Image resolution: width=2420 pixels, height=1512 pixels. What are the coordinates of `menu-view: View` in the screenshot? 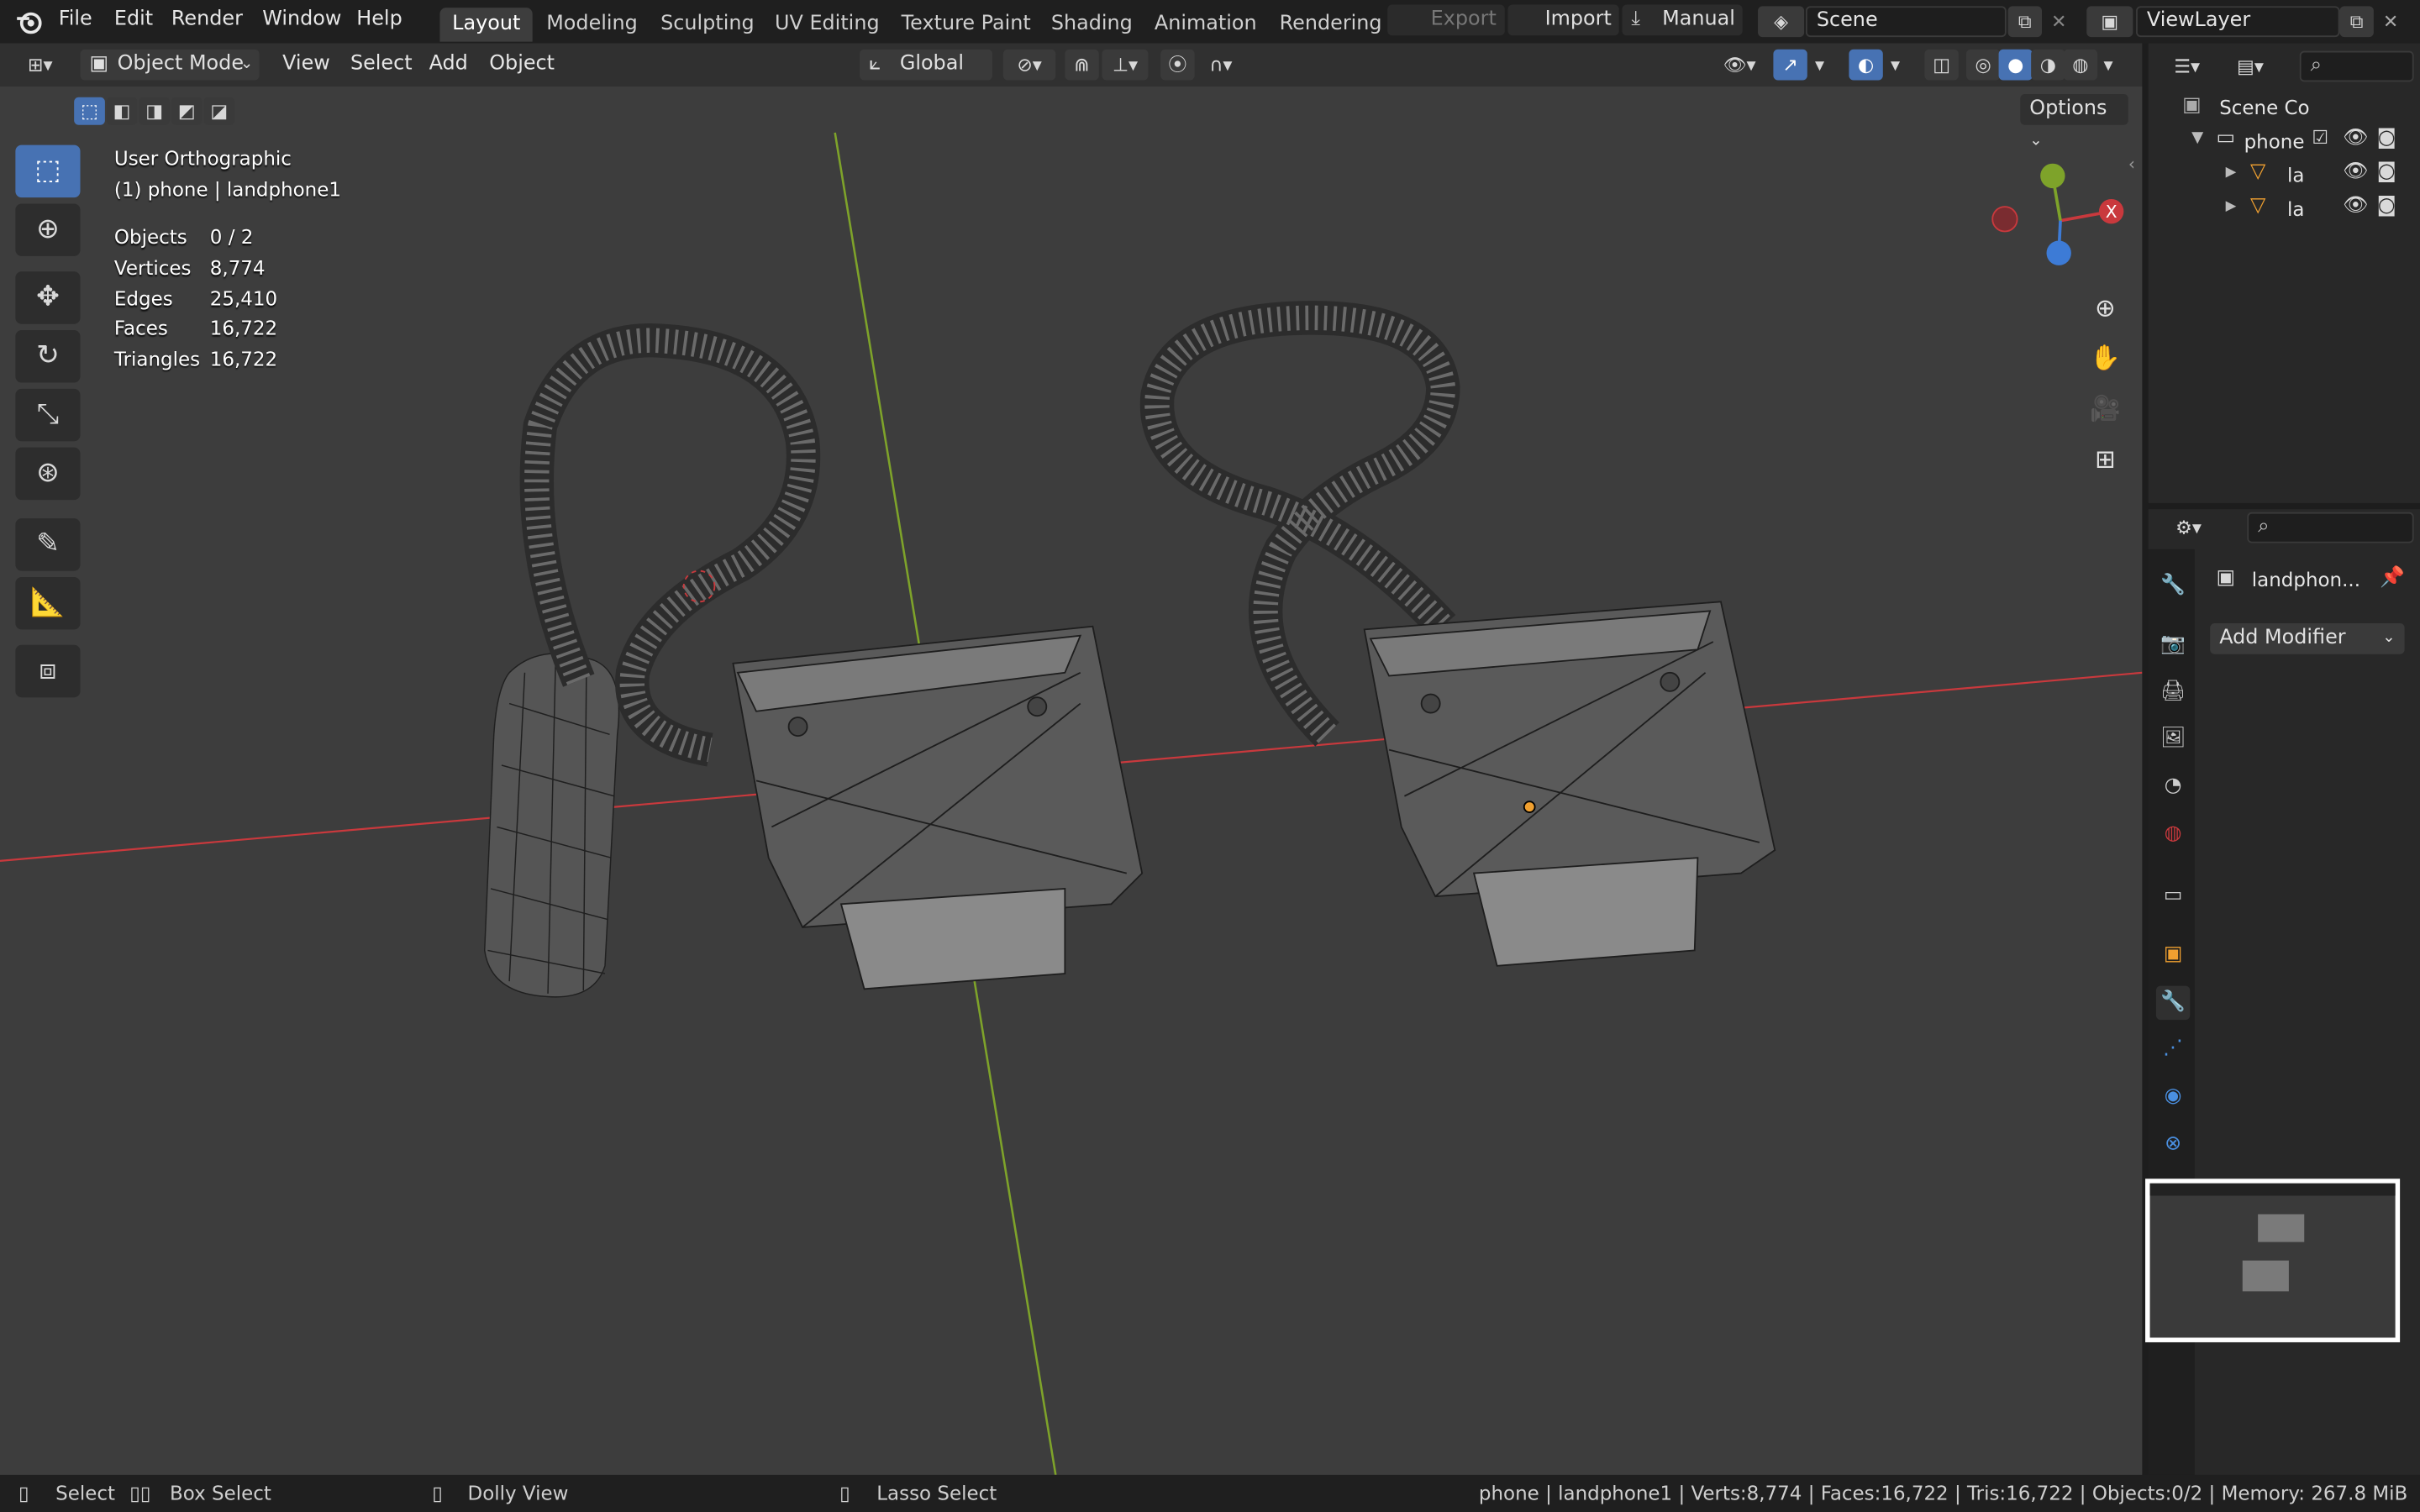 It's located at (306, 64).